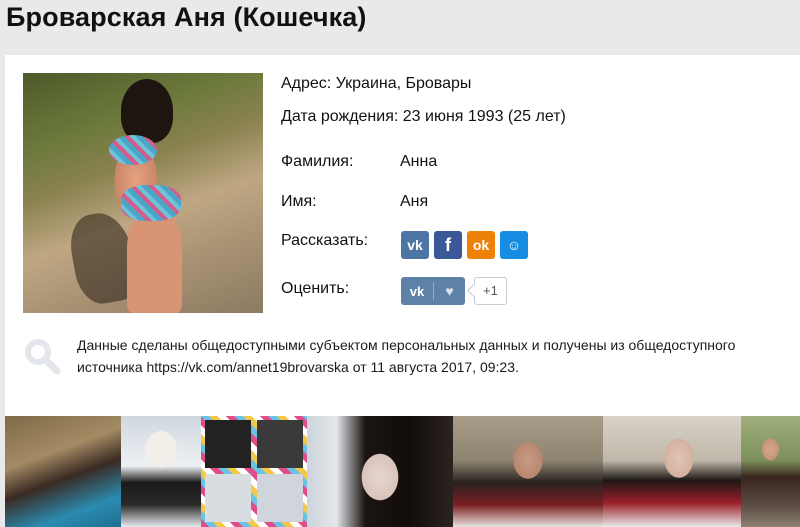 Image resolution: width=800 pixels, height=527 pixels. I want to click on share-row: Рассказать:, so click(324, 241).